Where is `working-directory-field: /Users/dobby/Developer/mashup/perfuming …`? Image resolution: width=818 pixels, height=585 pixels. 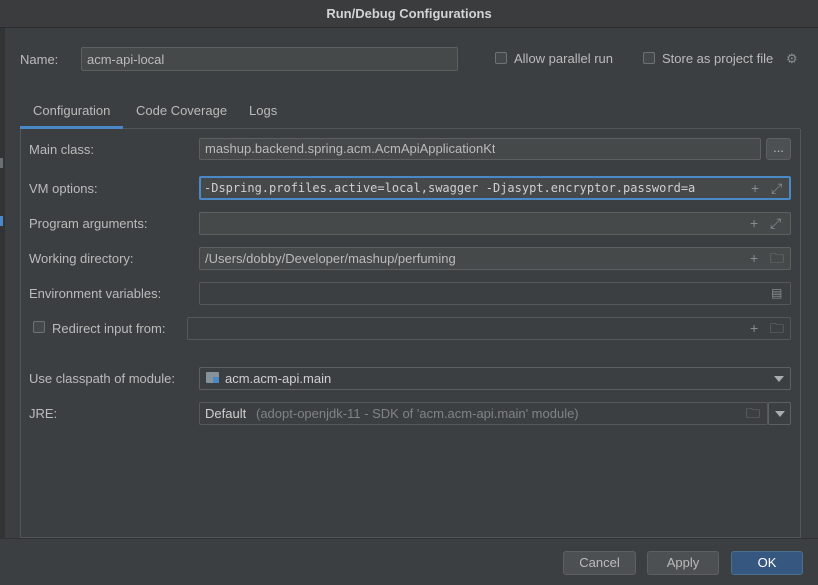
working-directory-field: /Users/dobby/Developer/mashup/perfuming … is located at coordinates (495, 258).